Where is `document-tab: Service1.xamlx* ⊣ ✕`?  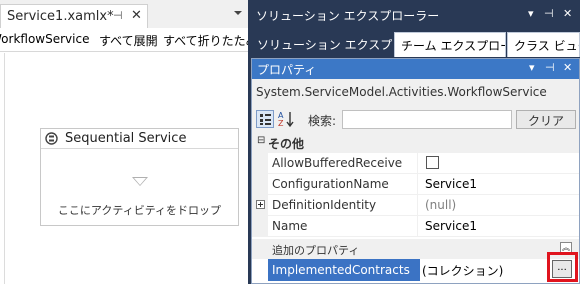 document-tab: Service1.xamlx* ⊣ ✕ is located at coordinates (74, 16).